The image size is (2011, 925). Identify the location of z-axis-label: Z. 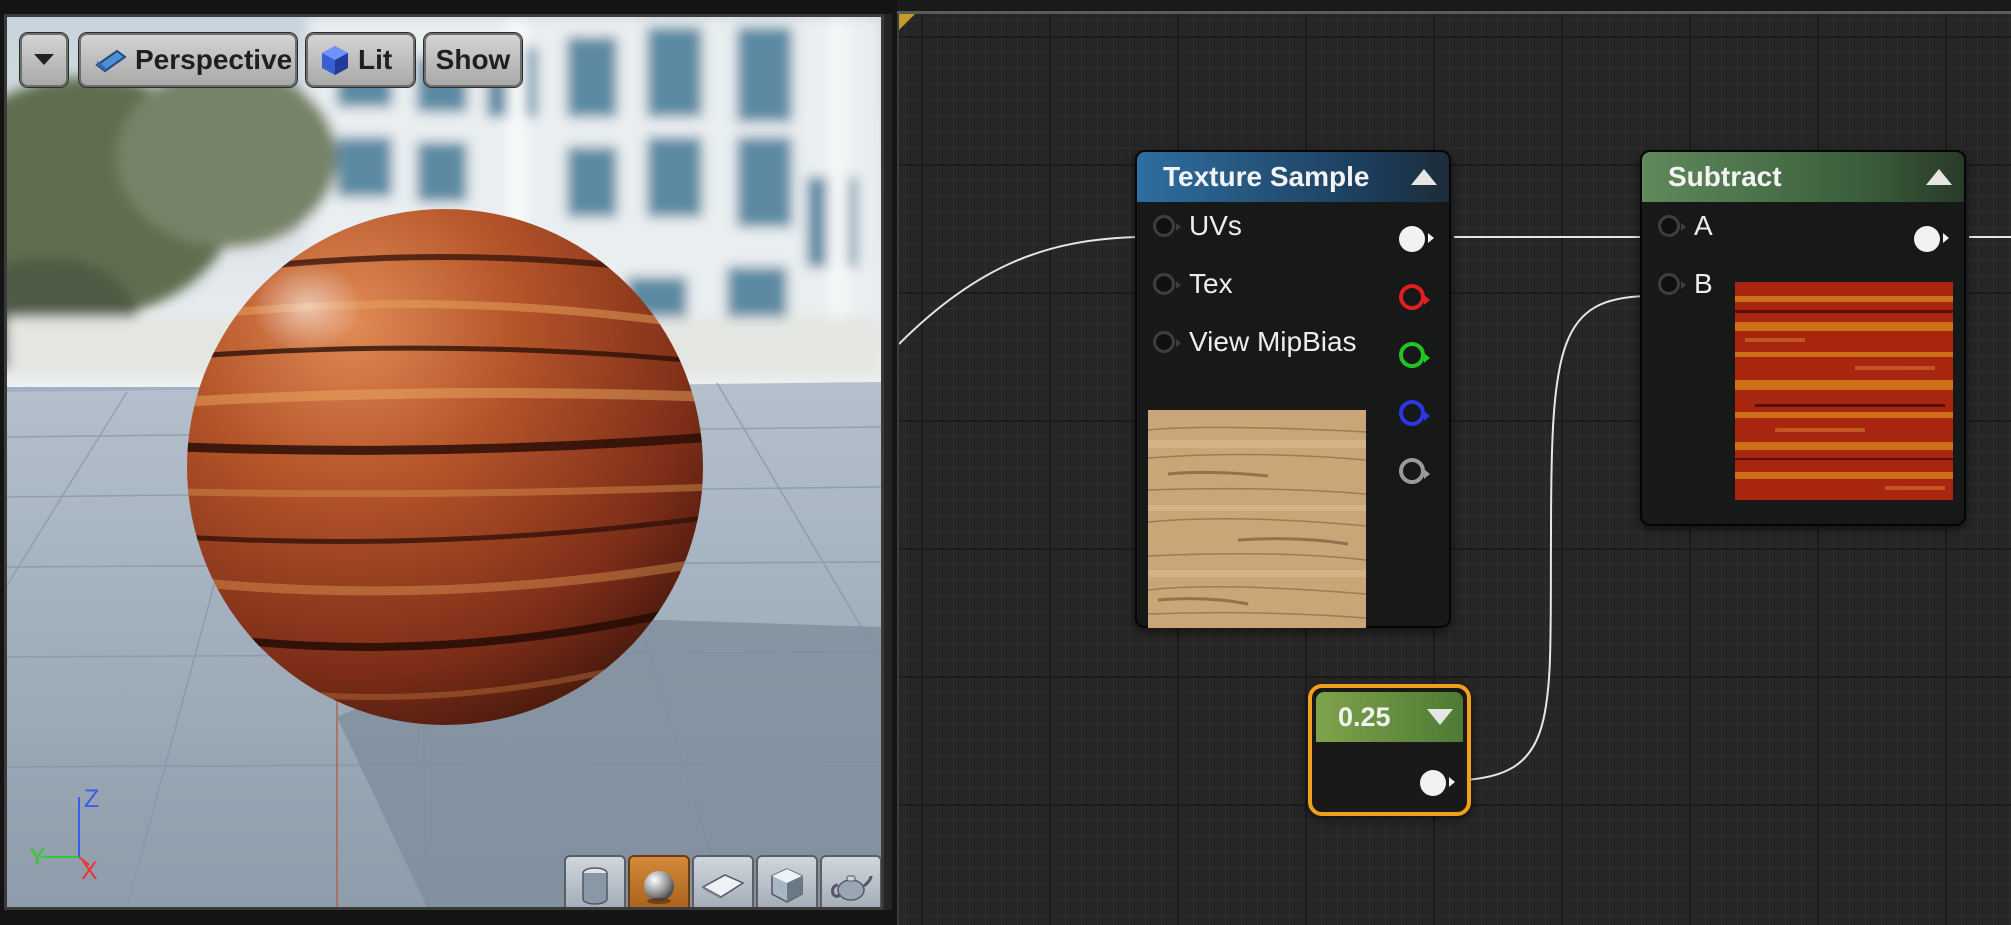
(92, 799).